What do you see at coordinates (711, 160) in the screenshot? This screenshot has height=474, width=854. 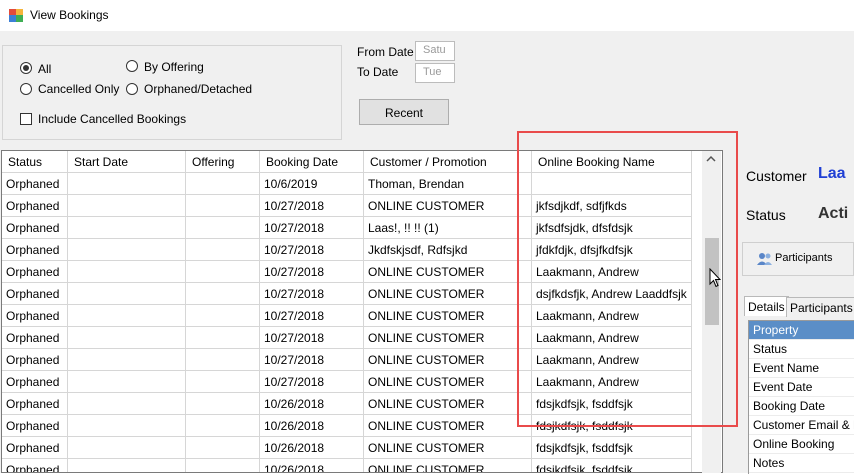 I see `chevron-up-icon` at bounding box center [711, 160].